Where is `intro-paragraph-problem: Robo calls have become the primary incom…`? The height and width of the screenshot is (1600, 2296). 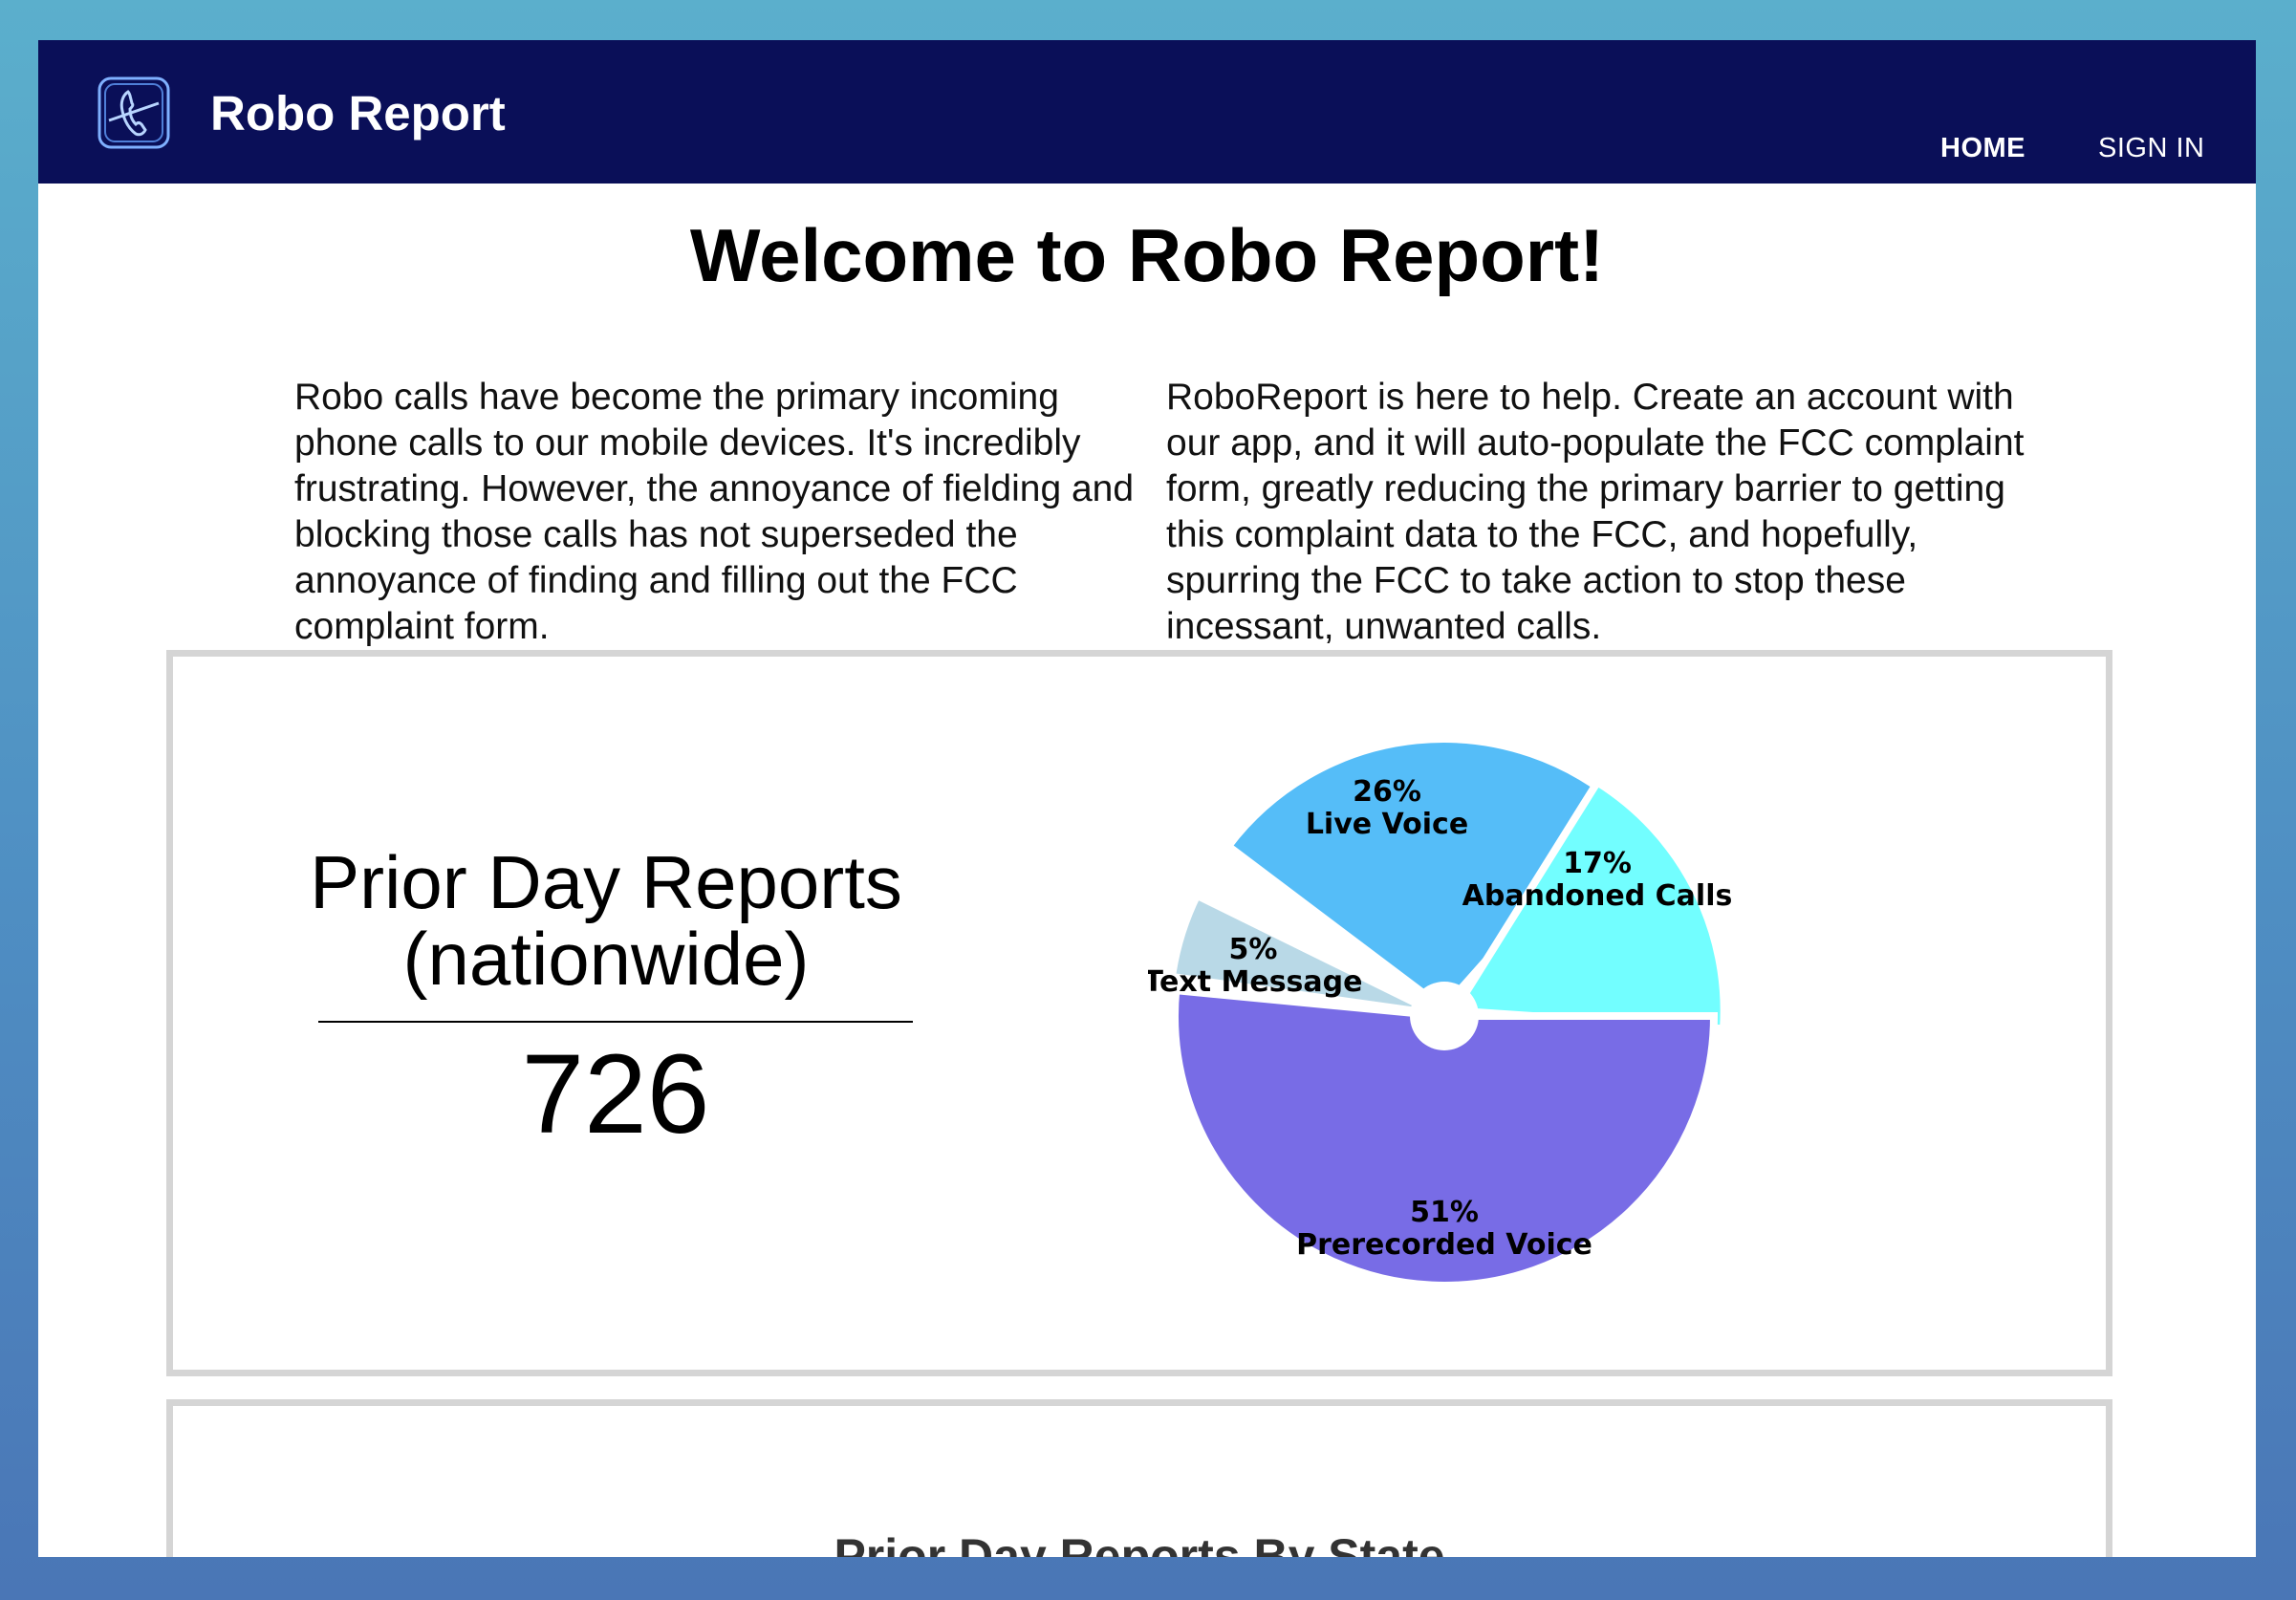 intro-paragraph-problem: Robo calls have become the primary incom… is located at coordinates (714, 512).